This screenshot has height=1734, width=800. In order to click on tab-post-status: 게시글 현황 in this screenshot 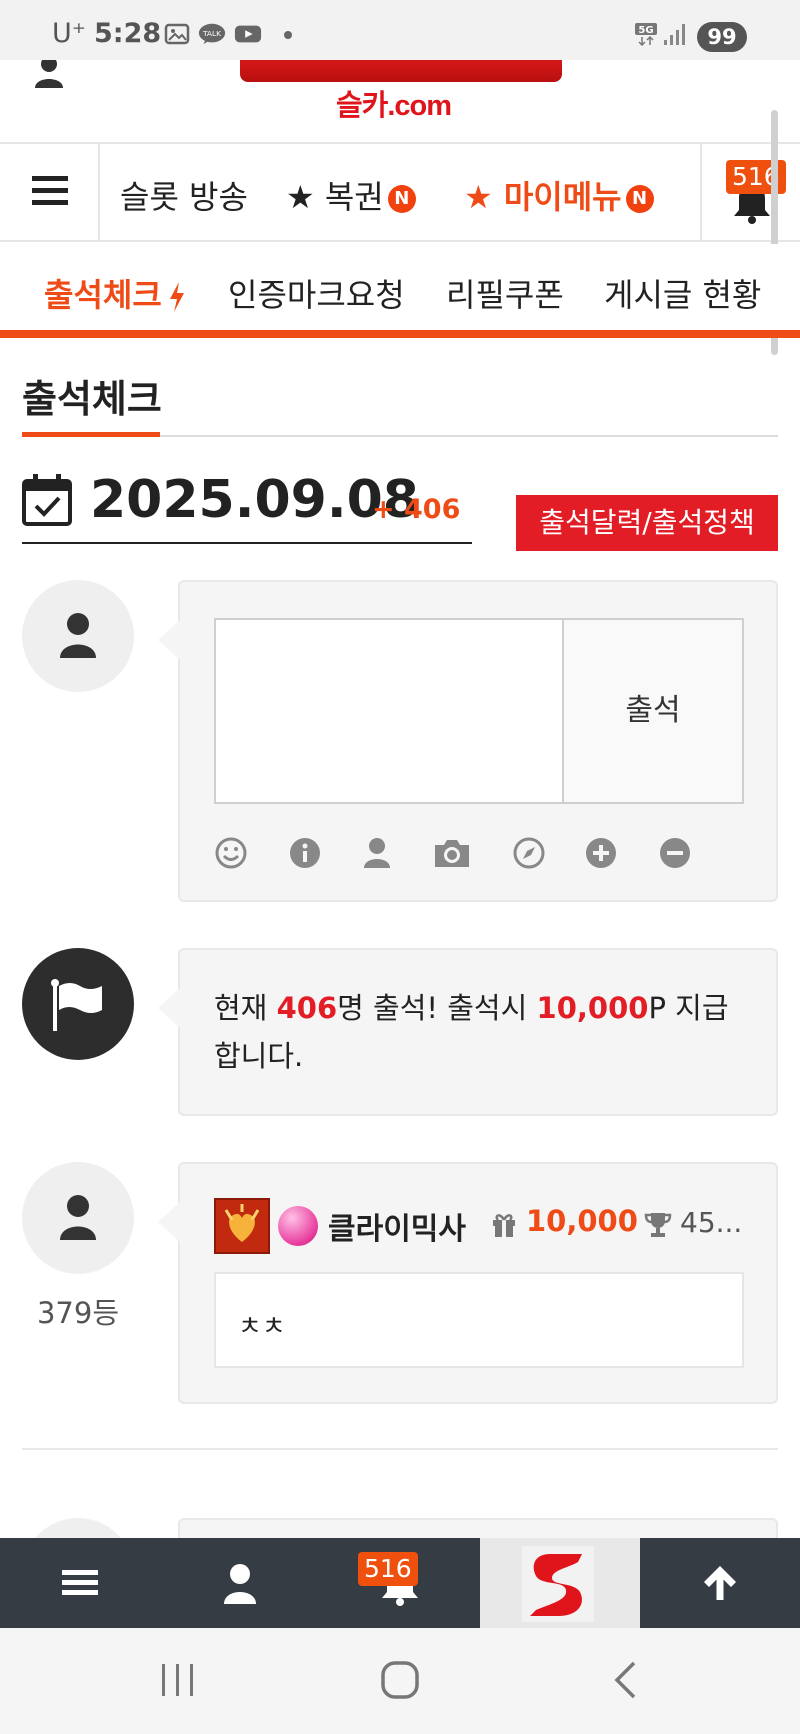, I will do `click(682, 293)`.